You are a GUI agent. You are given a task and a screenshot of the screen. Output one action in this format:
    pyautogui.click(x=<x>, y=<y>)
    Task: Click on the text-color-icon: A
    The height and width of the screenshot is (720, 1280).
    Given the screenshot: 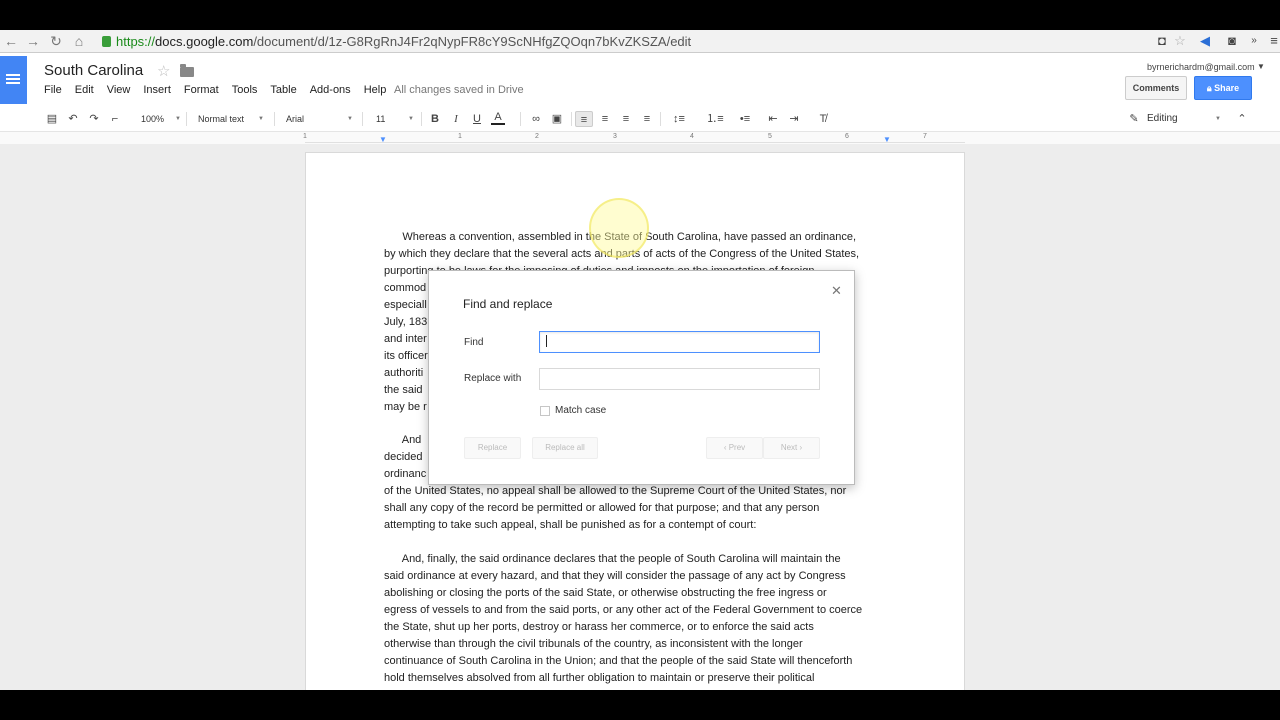 What is the action you would take?
    pyautogui.click(x=498, y=118)
    